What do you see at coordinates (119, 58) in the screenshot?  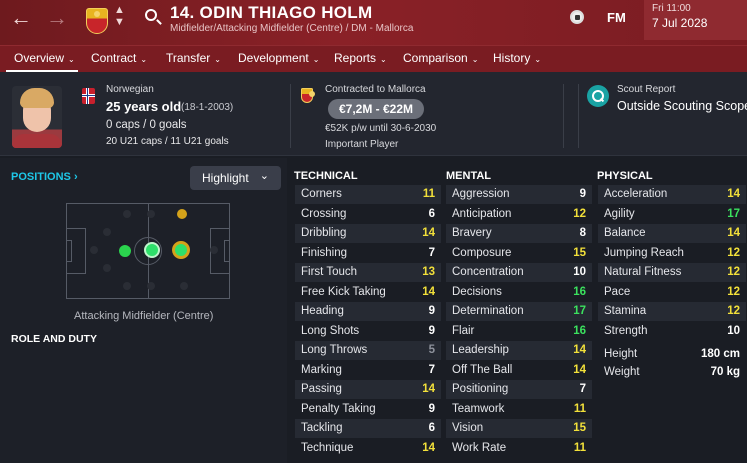 I see `tab-contract: Contract ⌄` at bounding box center [119, 58].